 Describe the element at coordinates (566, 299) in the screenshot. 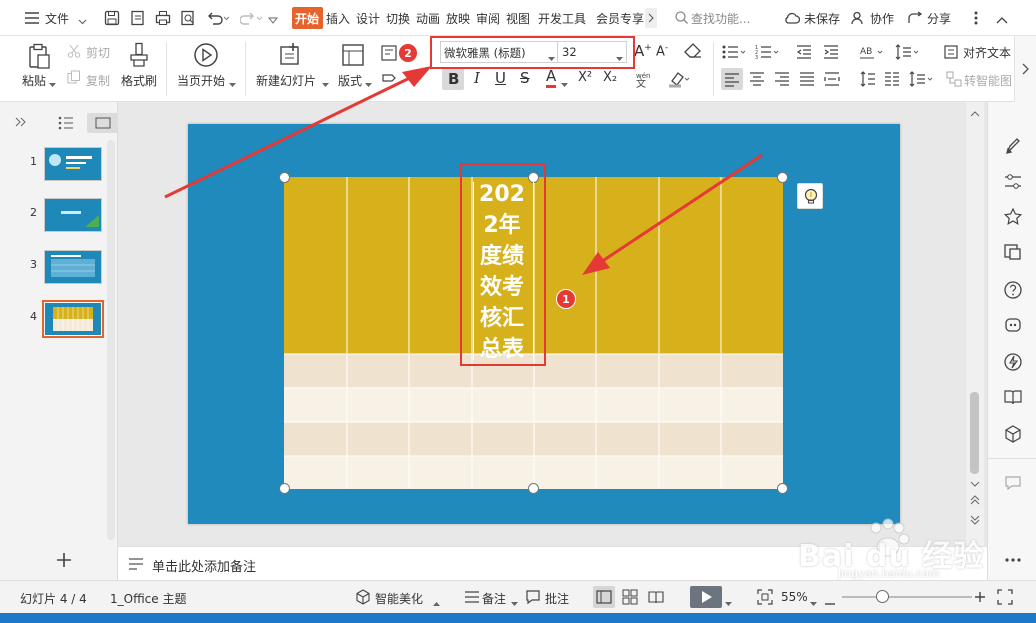

I see `annotation-badge-1: 1` at that location.